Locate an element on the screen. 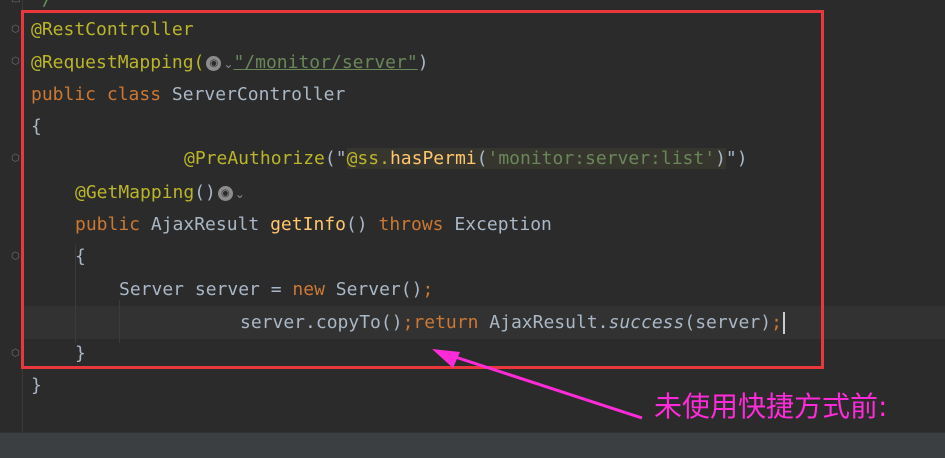 The width and height of the screenshot is (945, 458). status-bar is located at coordinates (472, 445).